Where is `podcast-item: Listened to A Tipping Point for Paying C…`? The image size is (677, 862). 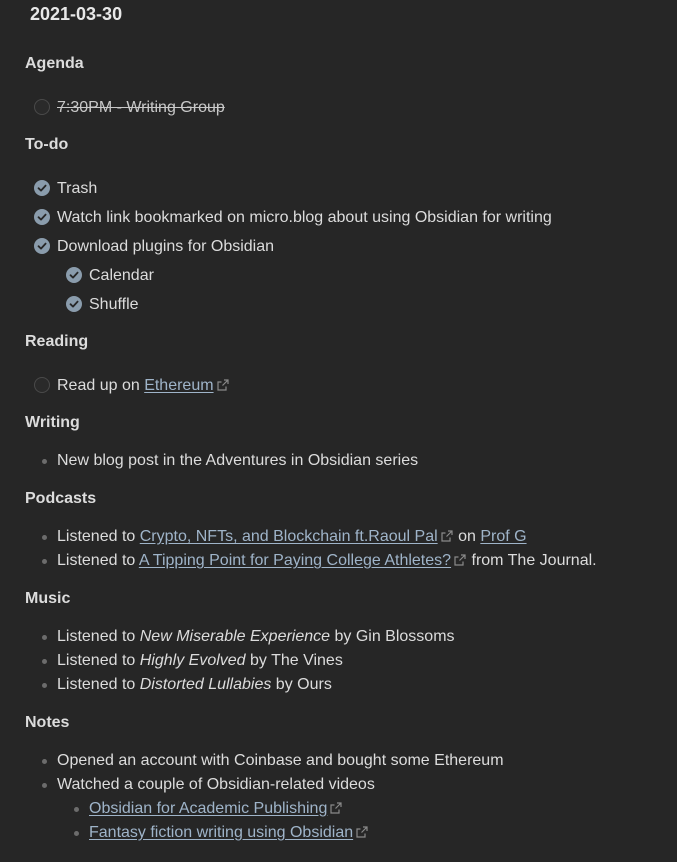
podcast-item: Listened to A Tipping Point for Paying C… is located at coordinates (327, 561).